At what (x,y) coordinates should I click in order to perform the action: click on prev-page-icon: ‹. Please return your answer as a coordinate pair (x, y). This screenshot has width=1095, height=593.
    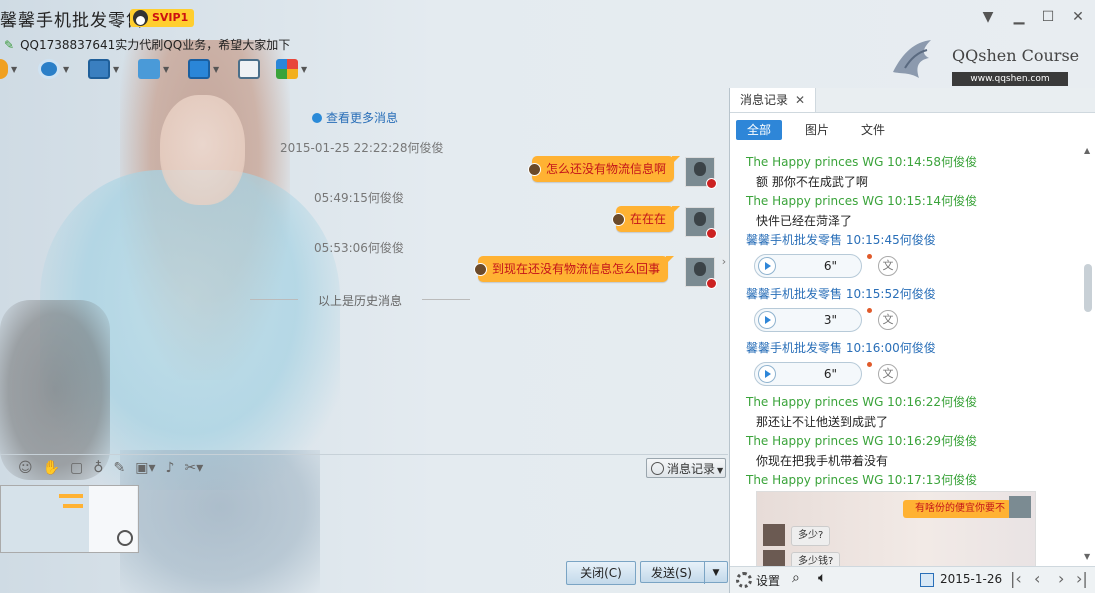
    Looking at the image, I should click on (1037, 578).